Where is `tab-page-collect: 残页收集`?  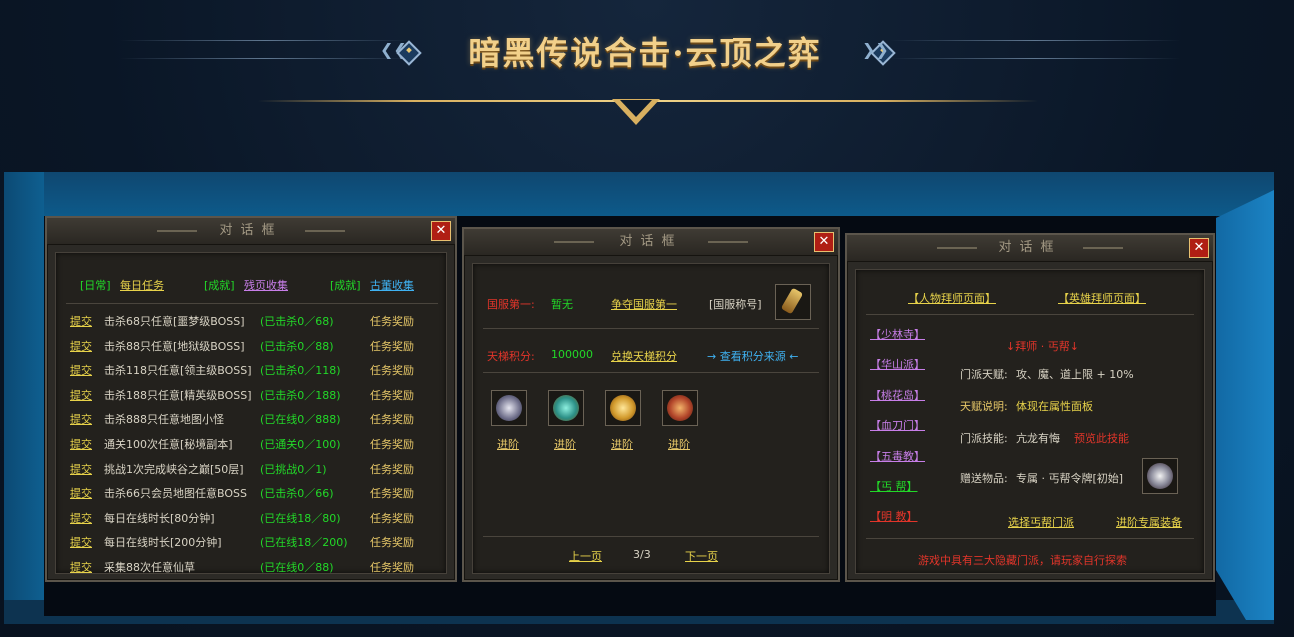
tab-page-collect: 残页收集 is located at coordinates (266, 285).